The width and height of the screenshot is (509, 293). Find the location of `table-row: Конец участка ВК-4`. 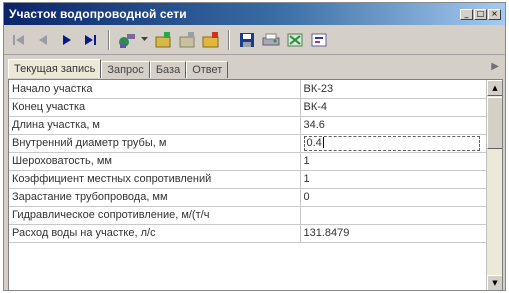

table-row: Конец участка ВК-4 is located at coordinates (248, 107).